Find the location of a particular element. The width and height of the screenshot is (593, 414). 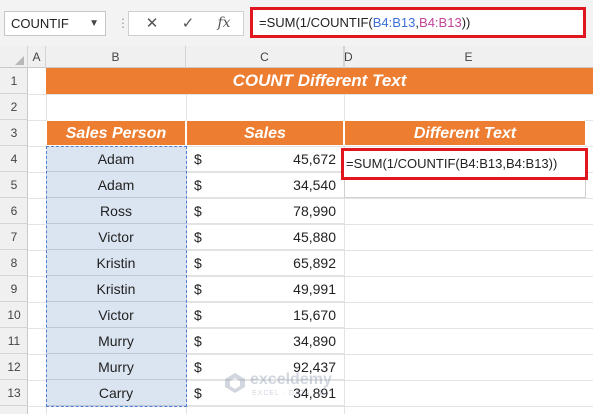

sales-cell: $34,890 is located at coordinates (265, 341).